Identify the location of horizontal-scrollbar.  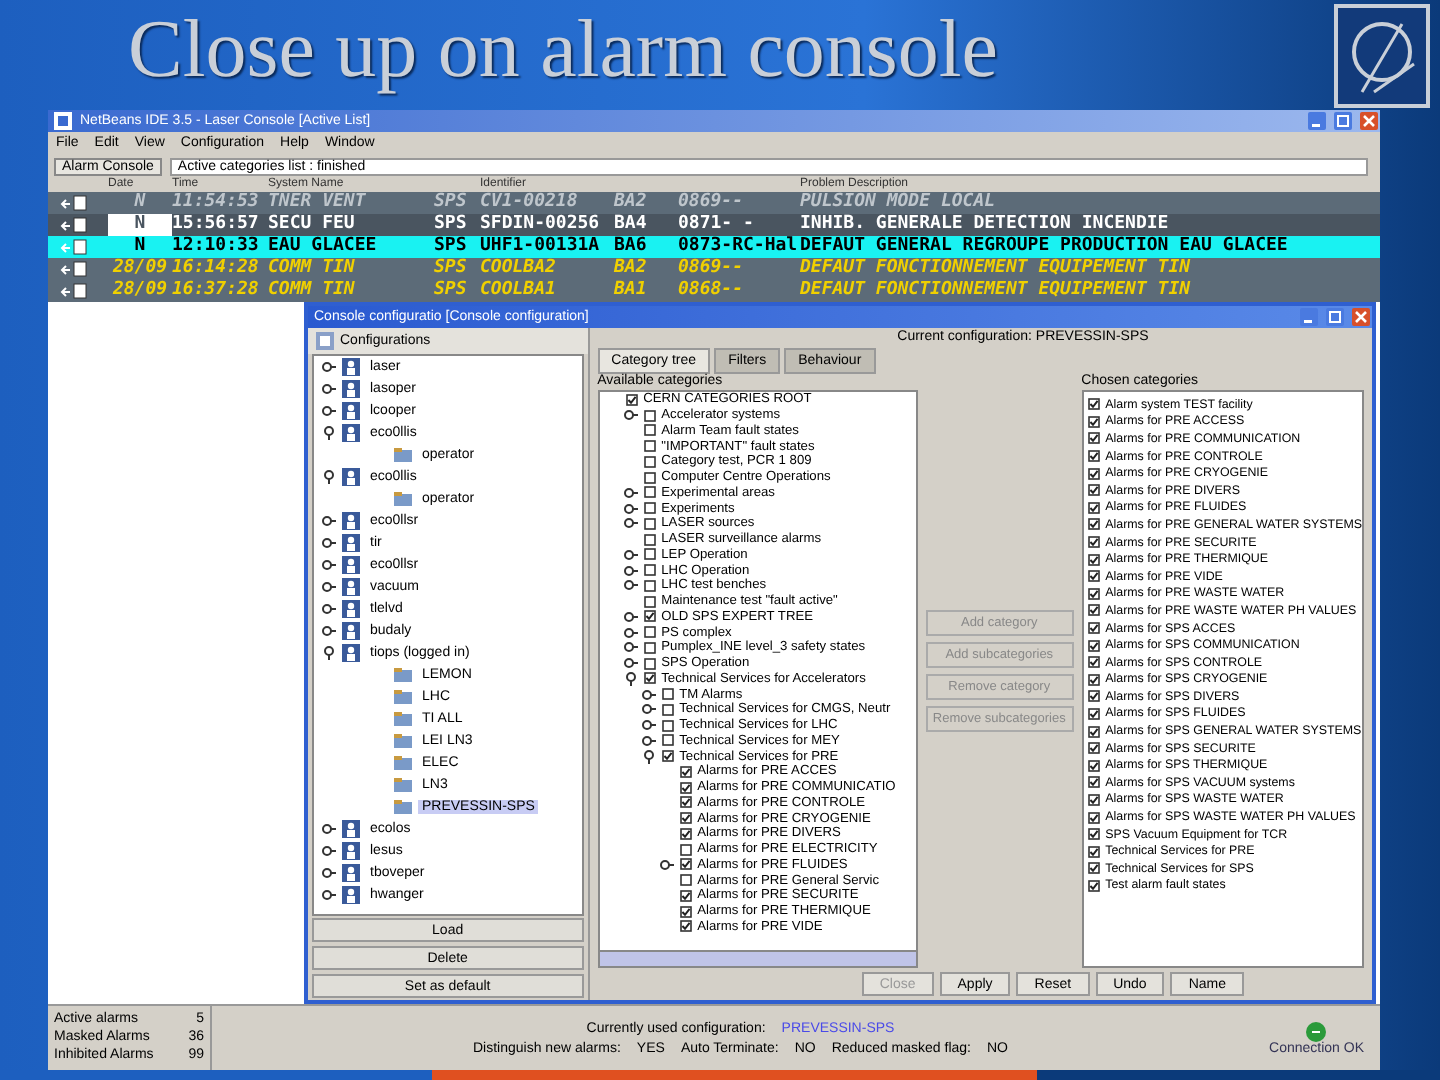
(757, 960).